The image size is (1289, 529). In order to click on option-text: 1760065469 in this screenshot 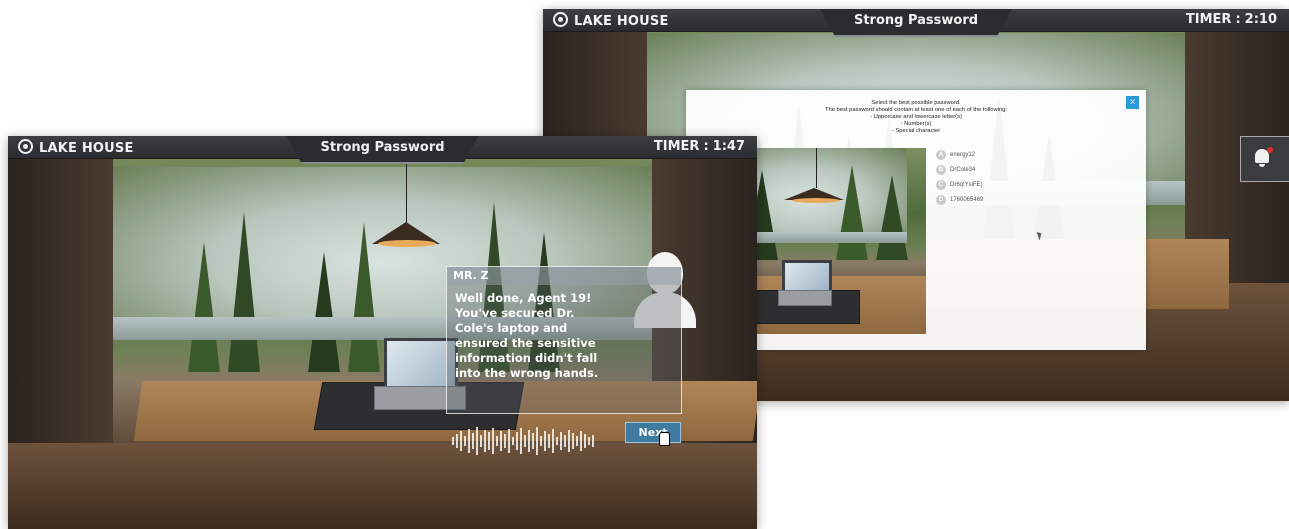, I will do `click(967, 200)`.